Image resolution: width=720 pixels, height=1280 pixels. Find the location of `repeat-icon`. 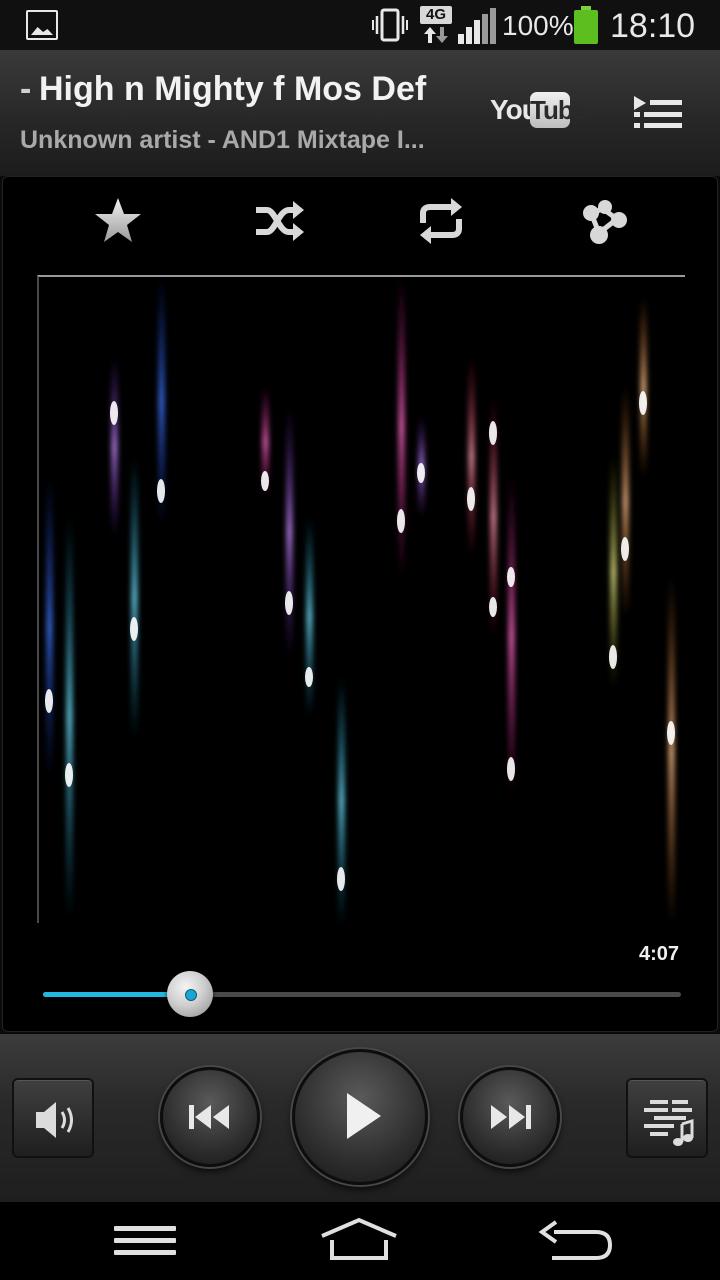

repeat-icon is located at coordinates (441, 221).